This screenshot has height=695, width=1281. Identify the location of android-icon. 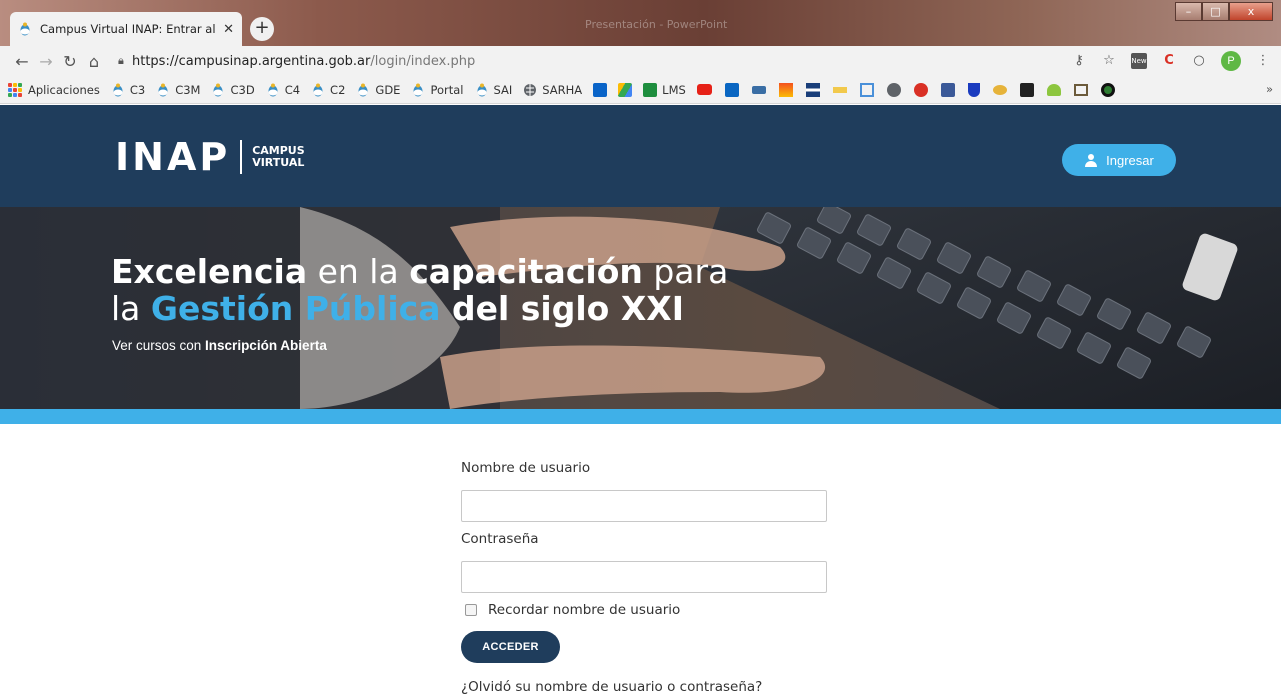
(1053, 89).